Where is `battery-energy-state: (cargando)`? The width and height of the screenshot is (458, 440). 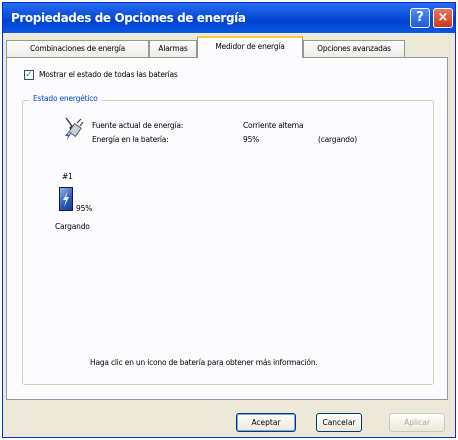
battery-energy-state: (cargando) is located at coordinates (337, 139).